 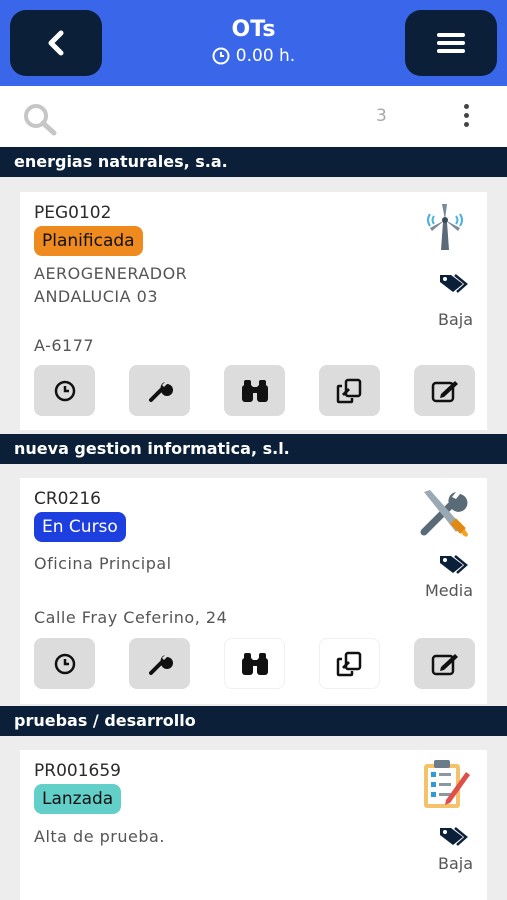 I want to click on order-code: PEG0102, so click(x=73, y=213).